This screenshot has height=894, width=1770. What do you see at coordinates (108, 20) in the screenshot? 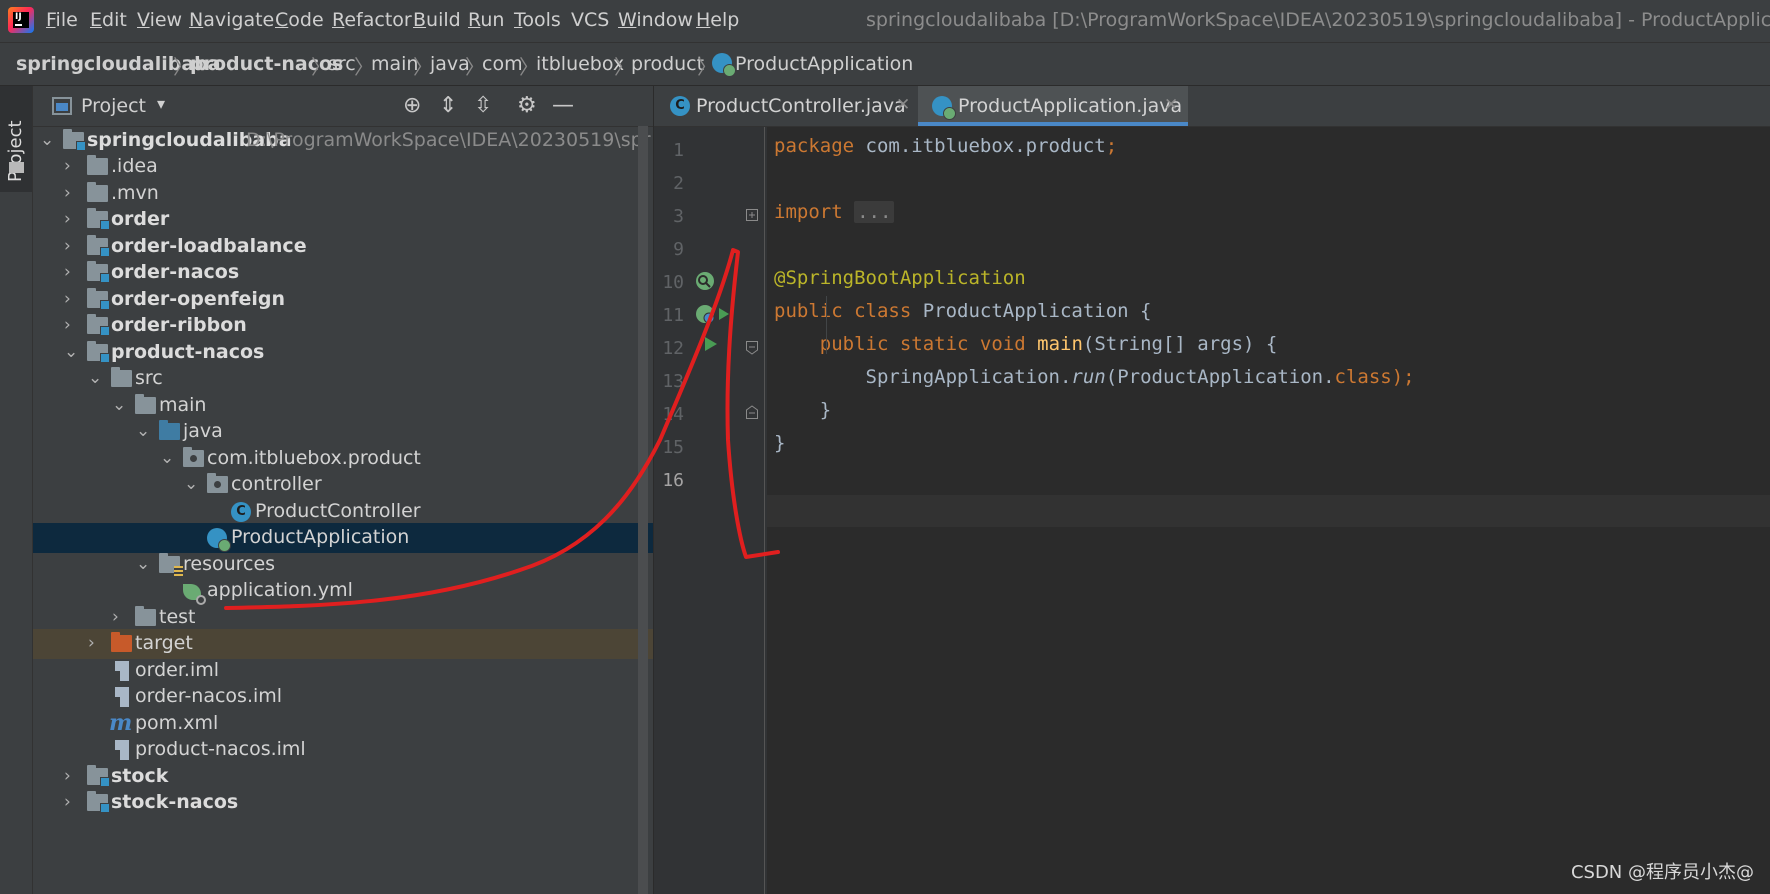
I see `menu-edit: Edit` at bounding box center [108, 20].